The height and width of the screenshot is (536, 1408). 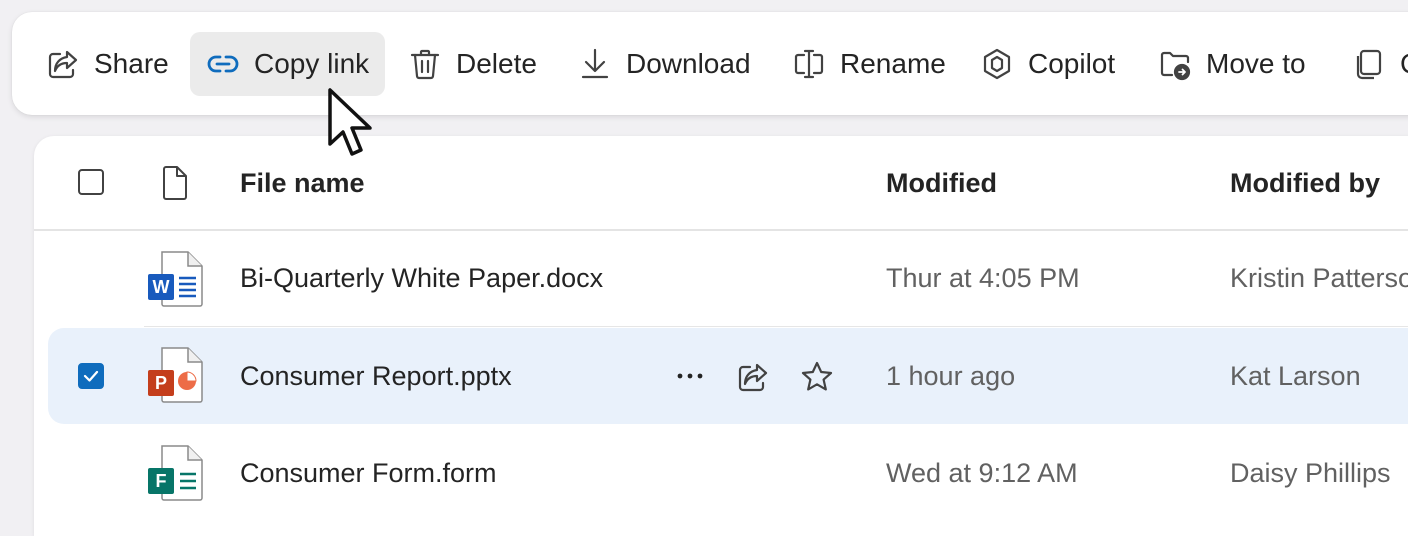 I want to click on file-name: Bi-Quarterly White Paper.docx, so click(x=421, y=278).